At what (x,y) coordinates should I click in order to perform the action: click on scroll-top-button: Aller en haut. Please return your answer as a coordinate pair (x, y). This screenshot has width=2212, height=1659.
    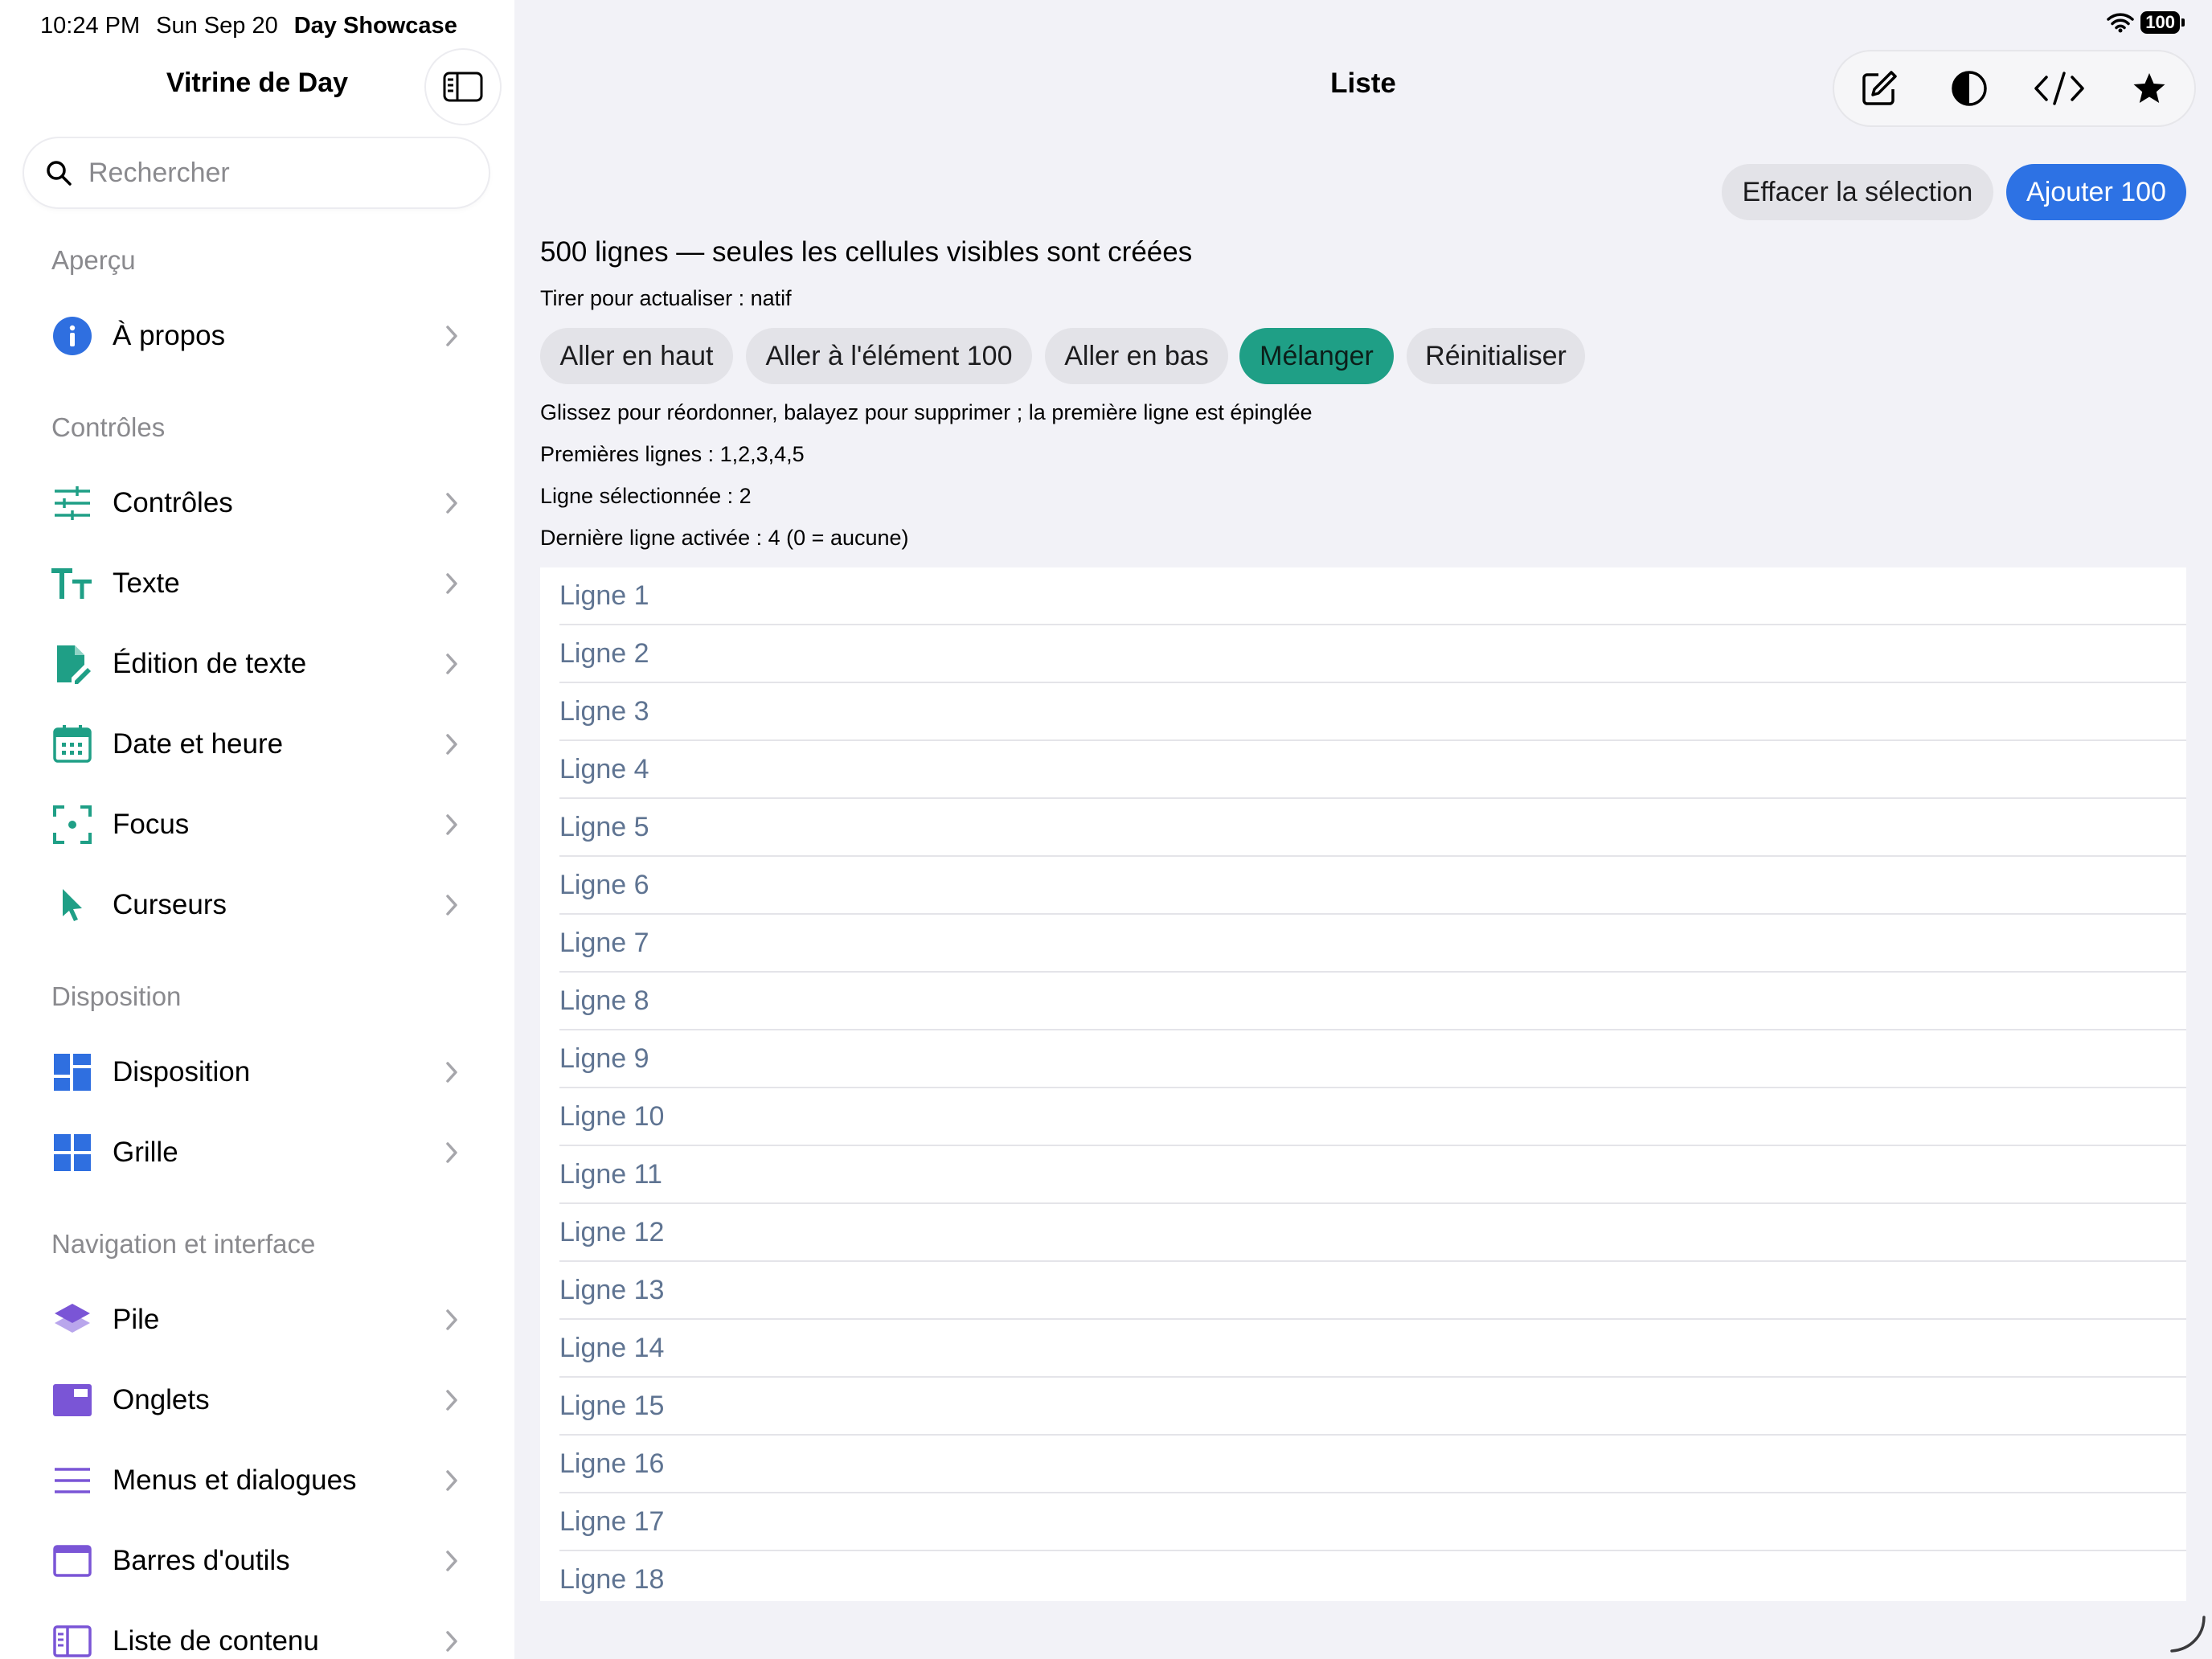
    Looking at the image, I should click on (636, 356).